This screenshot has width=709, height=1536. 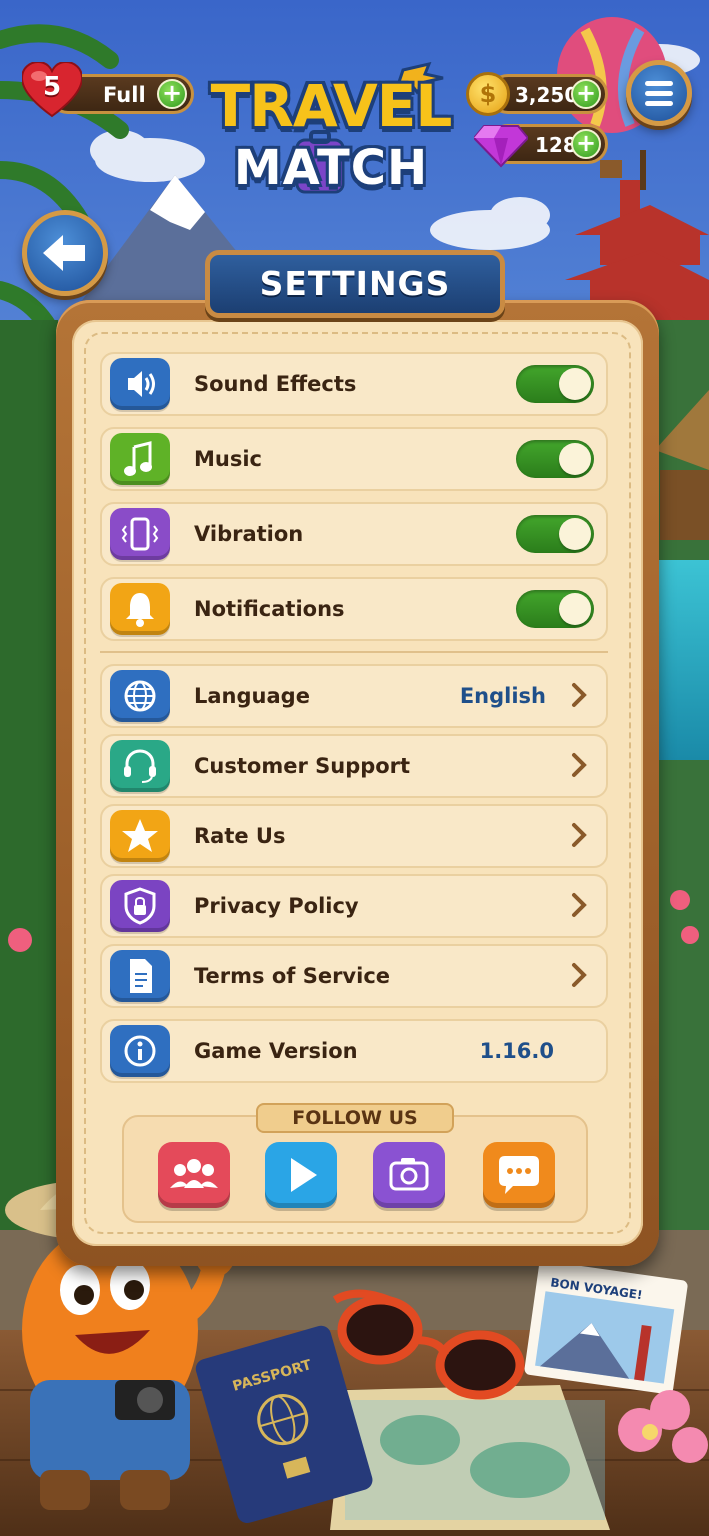 I want to click on notifications-toggle, so click(x=555, y=609).